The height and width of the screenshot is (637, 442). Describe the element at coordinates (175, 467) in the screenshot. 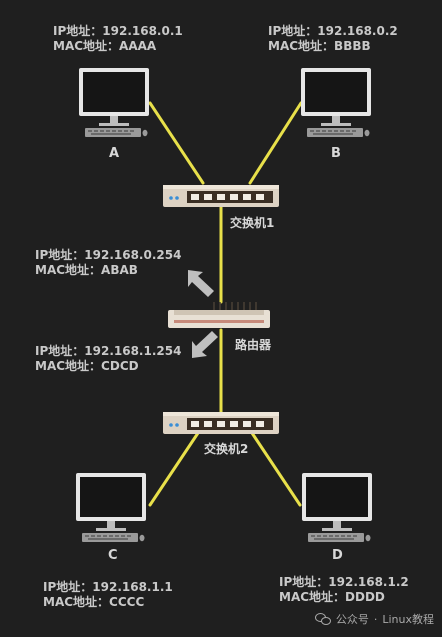

I see `link-switch2-c` at that location.